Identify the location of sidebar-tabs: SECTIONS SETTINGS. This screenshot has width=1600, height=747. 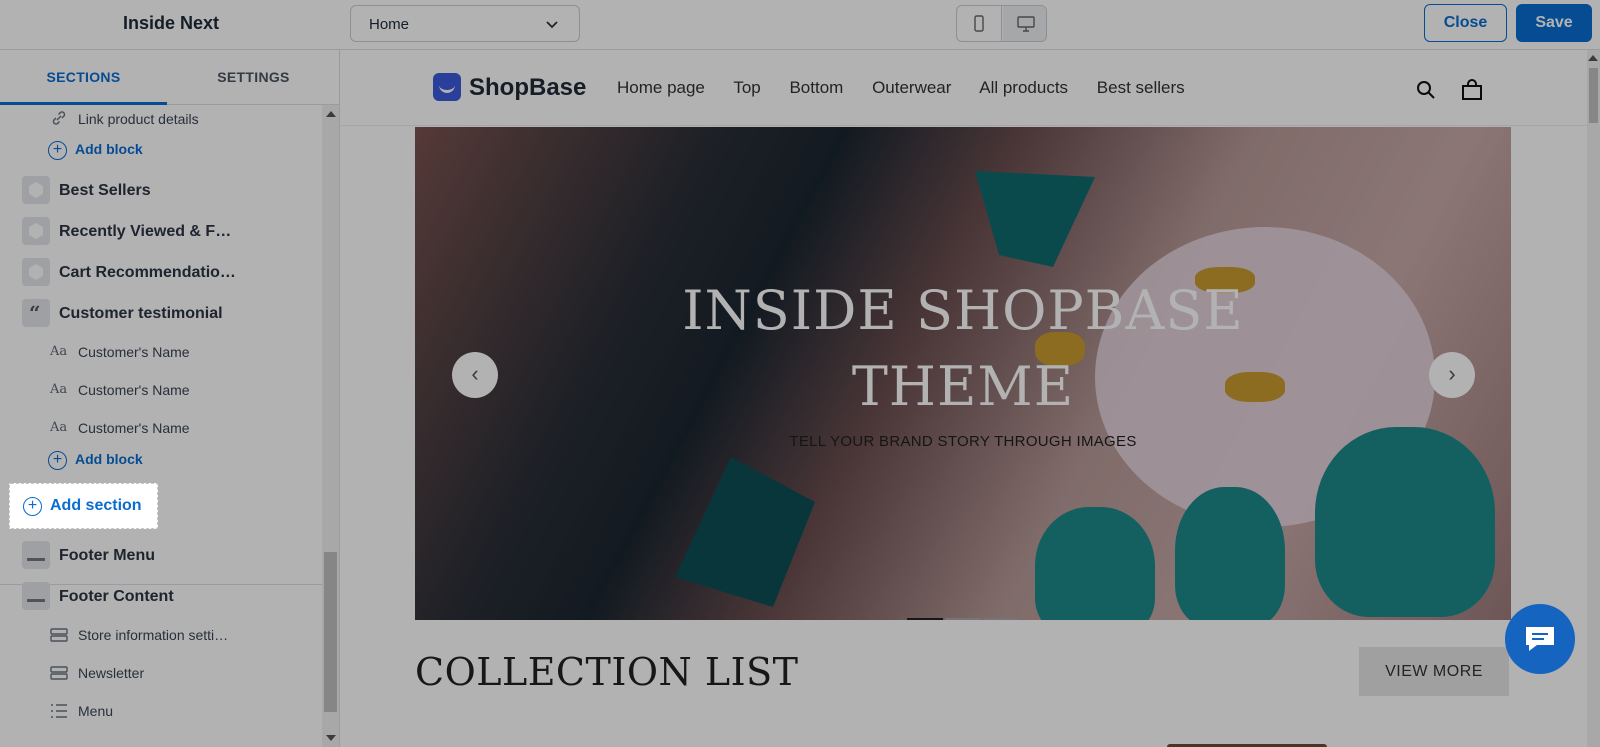
(169, 77).